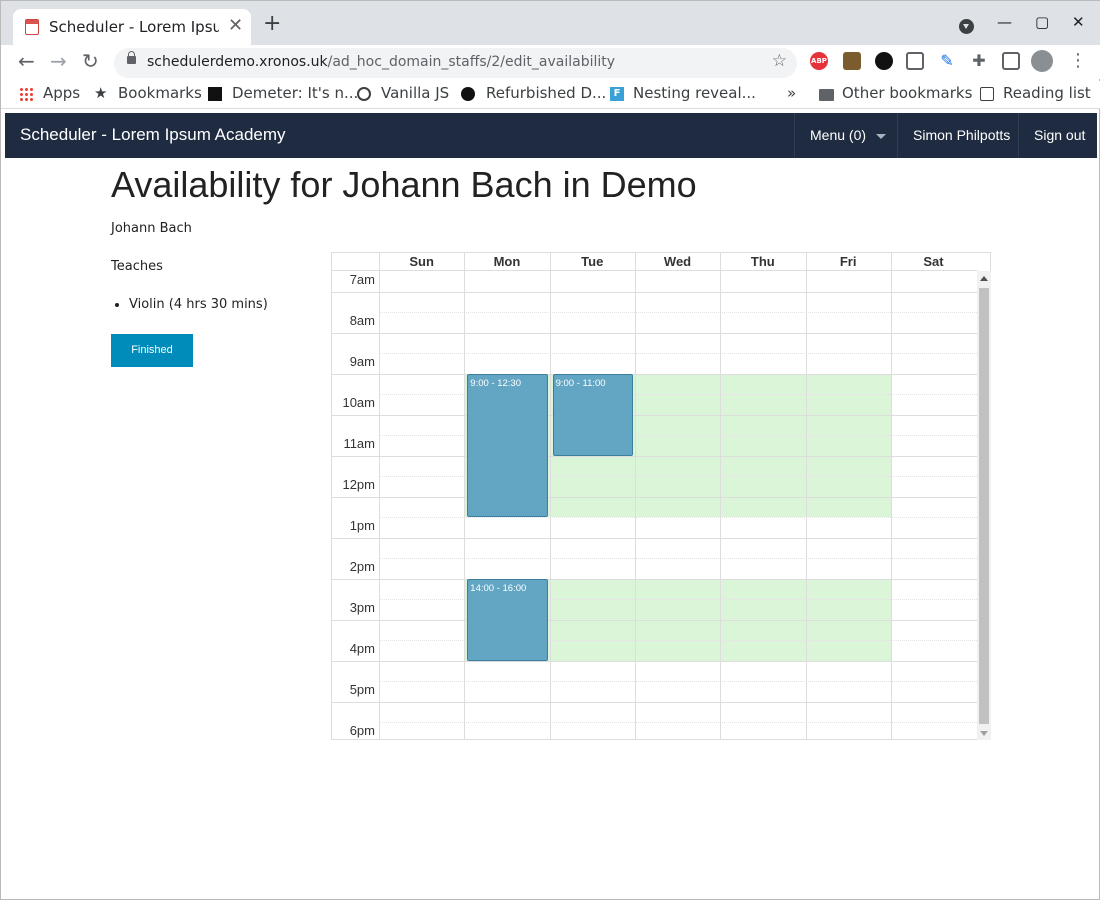 This screenshot has width=1100, height=900. Describe the element at coordinates (235, 25) in the screenshot. I see `close-tab-icon: ✕` at that location.